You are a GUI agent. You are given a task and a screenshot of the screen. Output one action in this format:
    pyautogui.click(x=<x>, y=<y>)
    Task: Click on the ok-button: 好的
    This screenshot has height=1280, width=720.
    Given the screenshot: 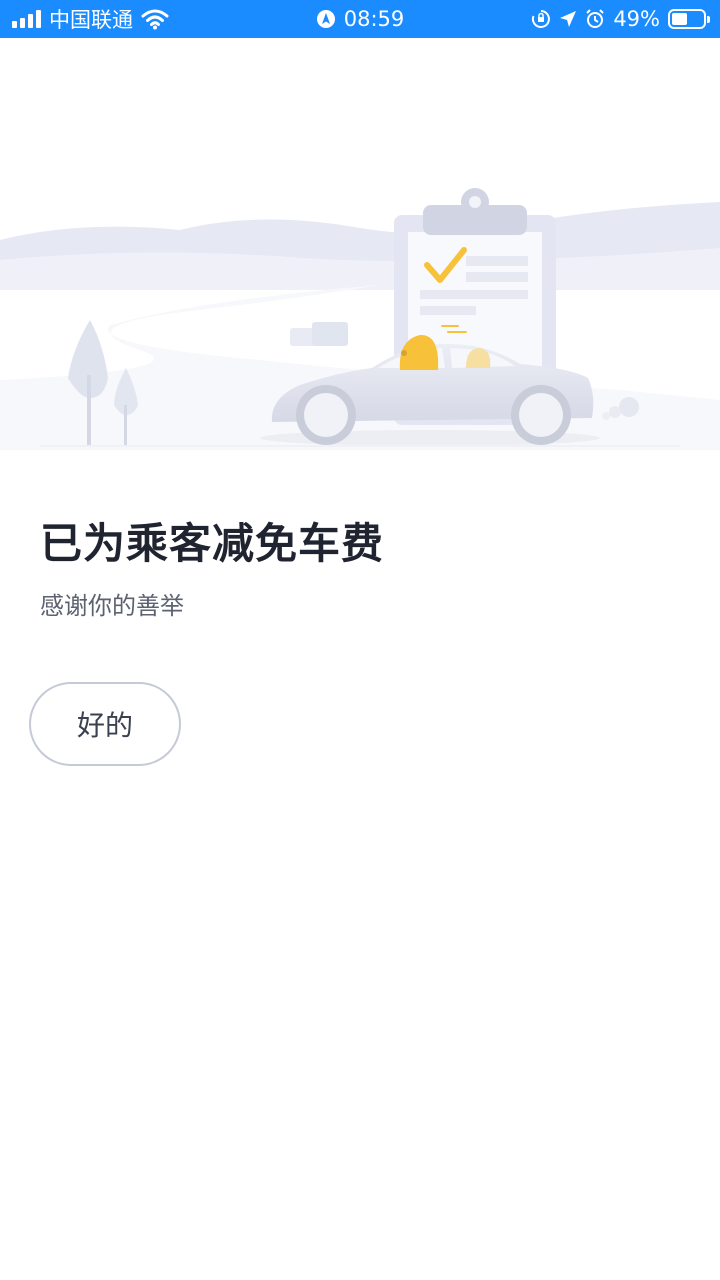 What is the action you would take?
    pyautogui.click(x=105, y=724)
    